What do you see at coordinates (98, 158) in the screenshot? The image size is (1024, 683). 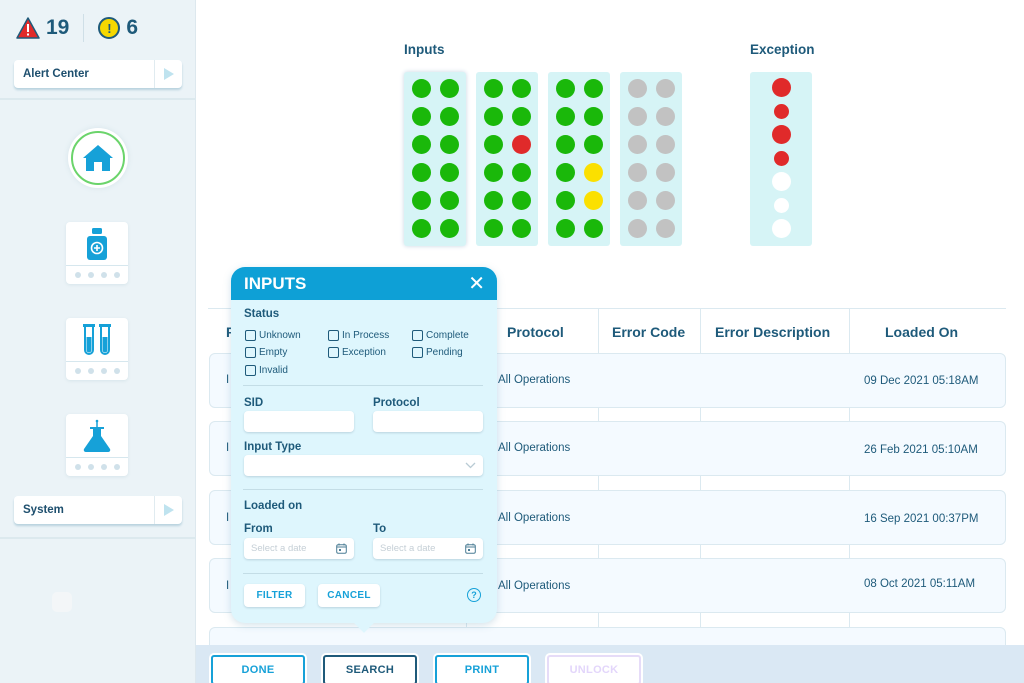 I see `home-button` at bounding box center [98, 158].